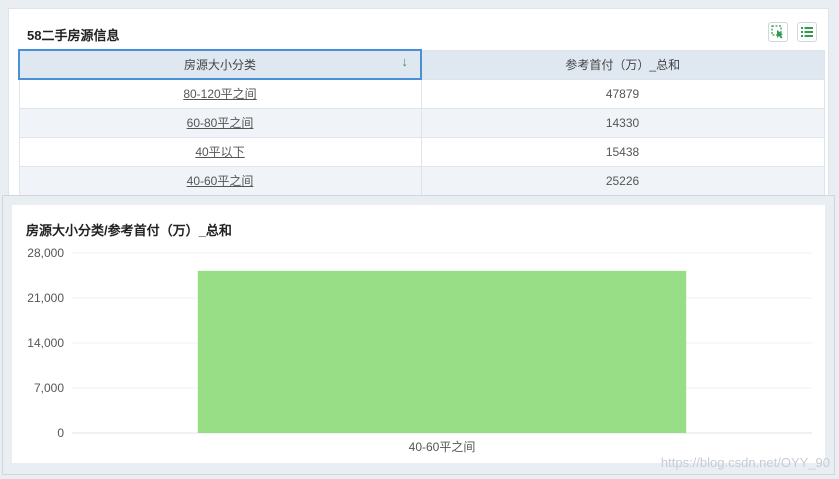  I want to click on category-link: 40-60平之间, so click(220, 181).